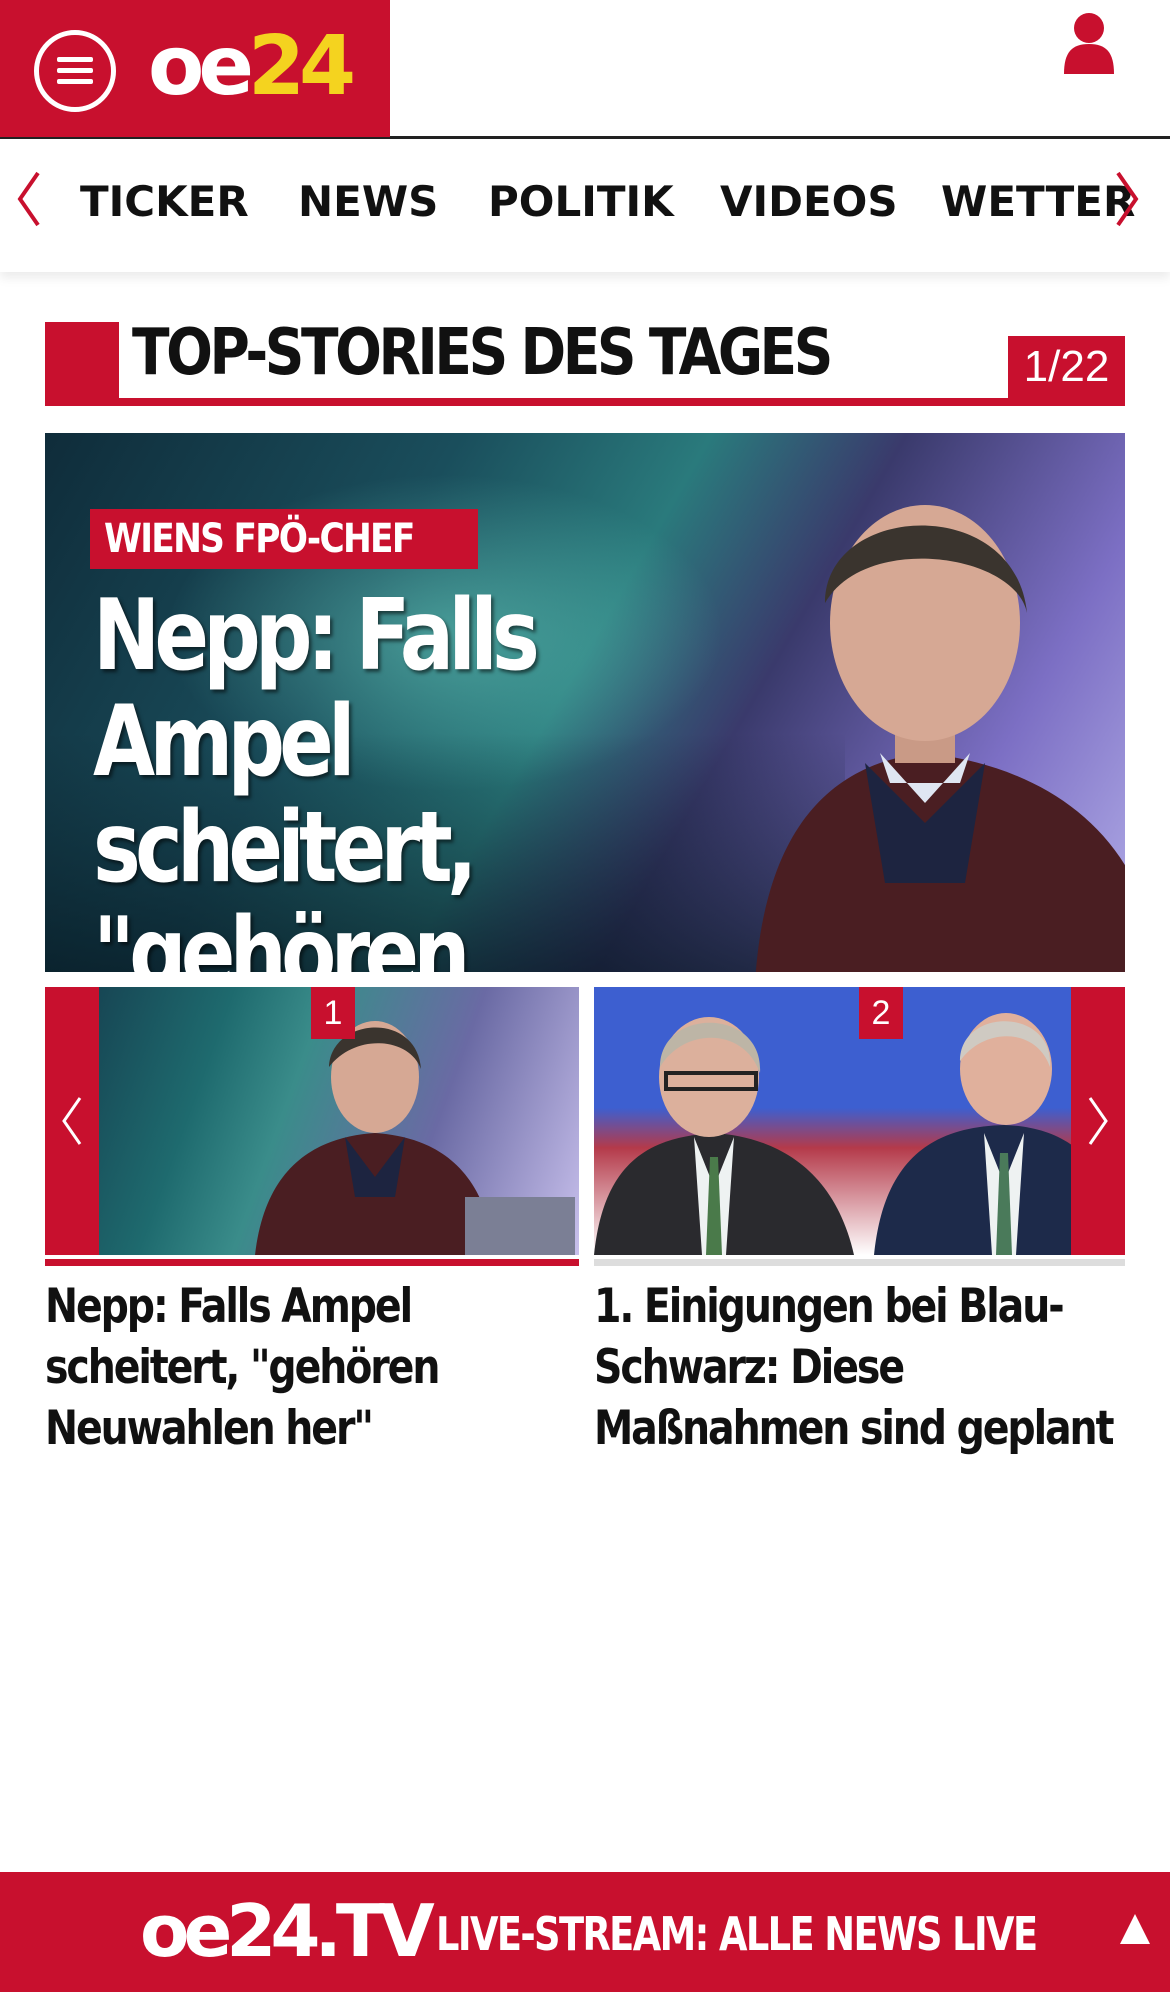 Image resolution: width=1170 pixels, height=1992 pixels. I want to click on story-thumbnail-1: 1, so click(312, 1121).